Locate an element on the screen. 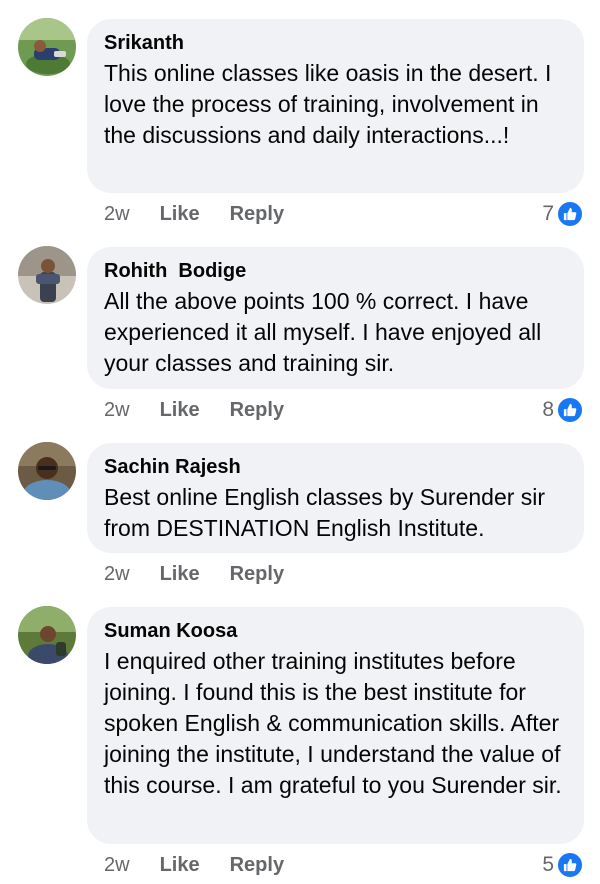 The image size is (600, 884). reaction-summary: 7 is located at coordinates (563, 214).